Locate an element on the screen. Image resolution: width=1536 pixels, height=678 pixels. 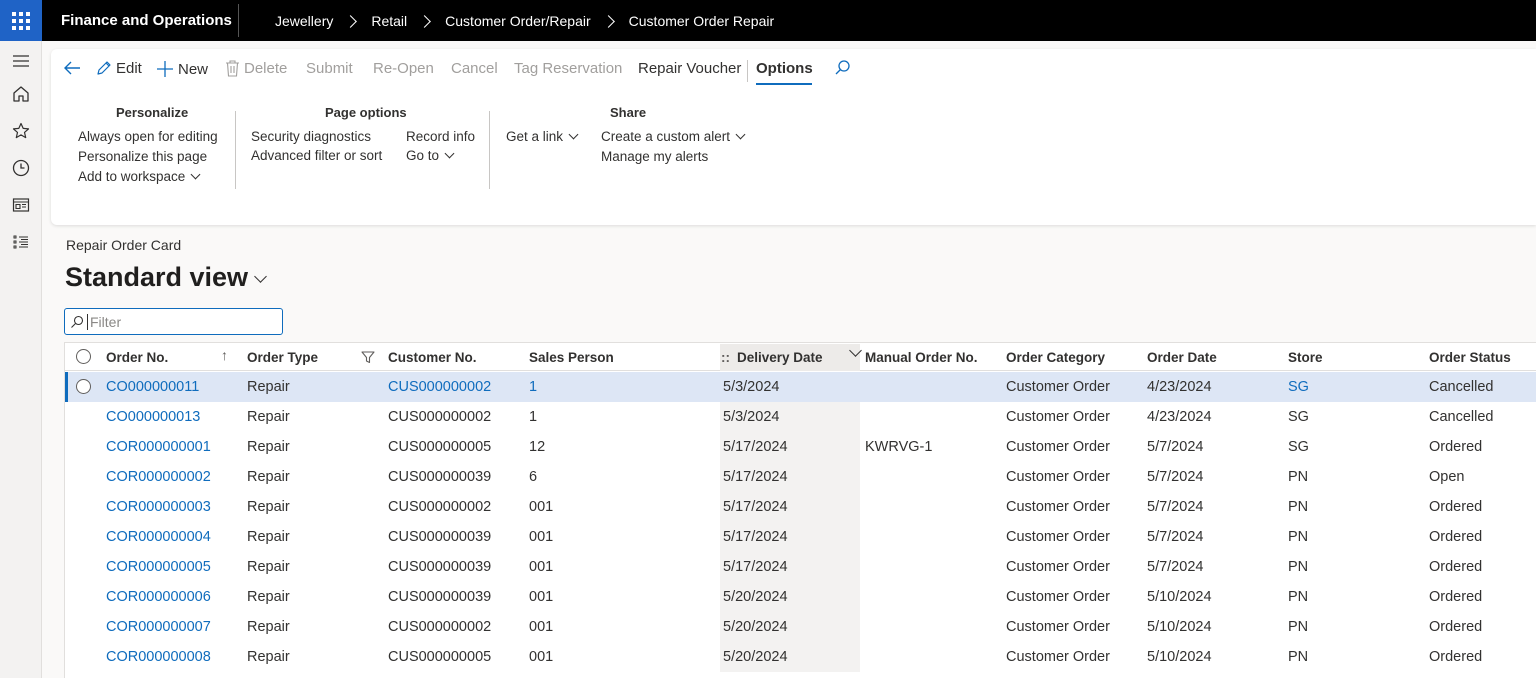
repair-voucher-button: Repair Voucher is located at coordinates (689, 68).